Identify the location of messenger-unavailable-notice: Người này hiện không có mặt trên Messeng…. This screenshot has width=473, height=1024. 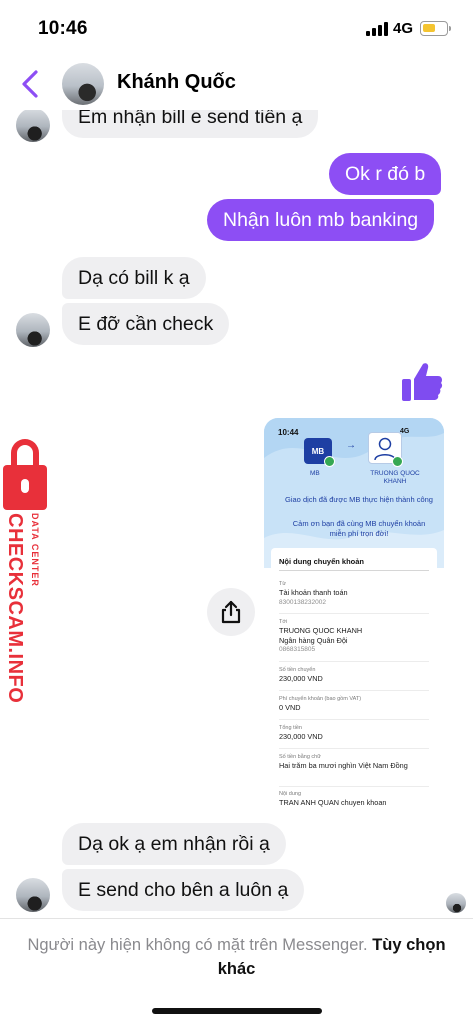
(236, 957).